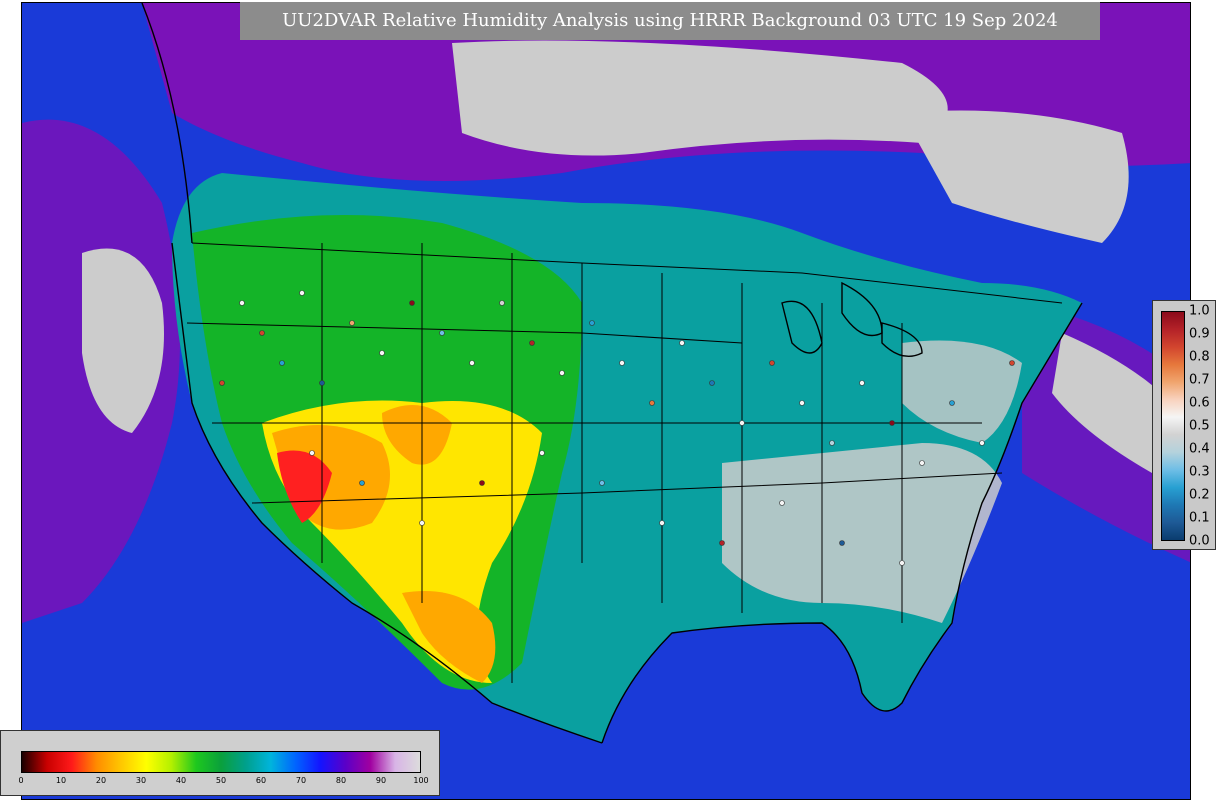  What do you see at coordinates (1199, 311) in the screenshot?
I see `obs-tick-label: 1.0` at bounding box center [1199, 311].